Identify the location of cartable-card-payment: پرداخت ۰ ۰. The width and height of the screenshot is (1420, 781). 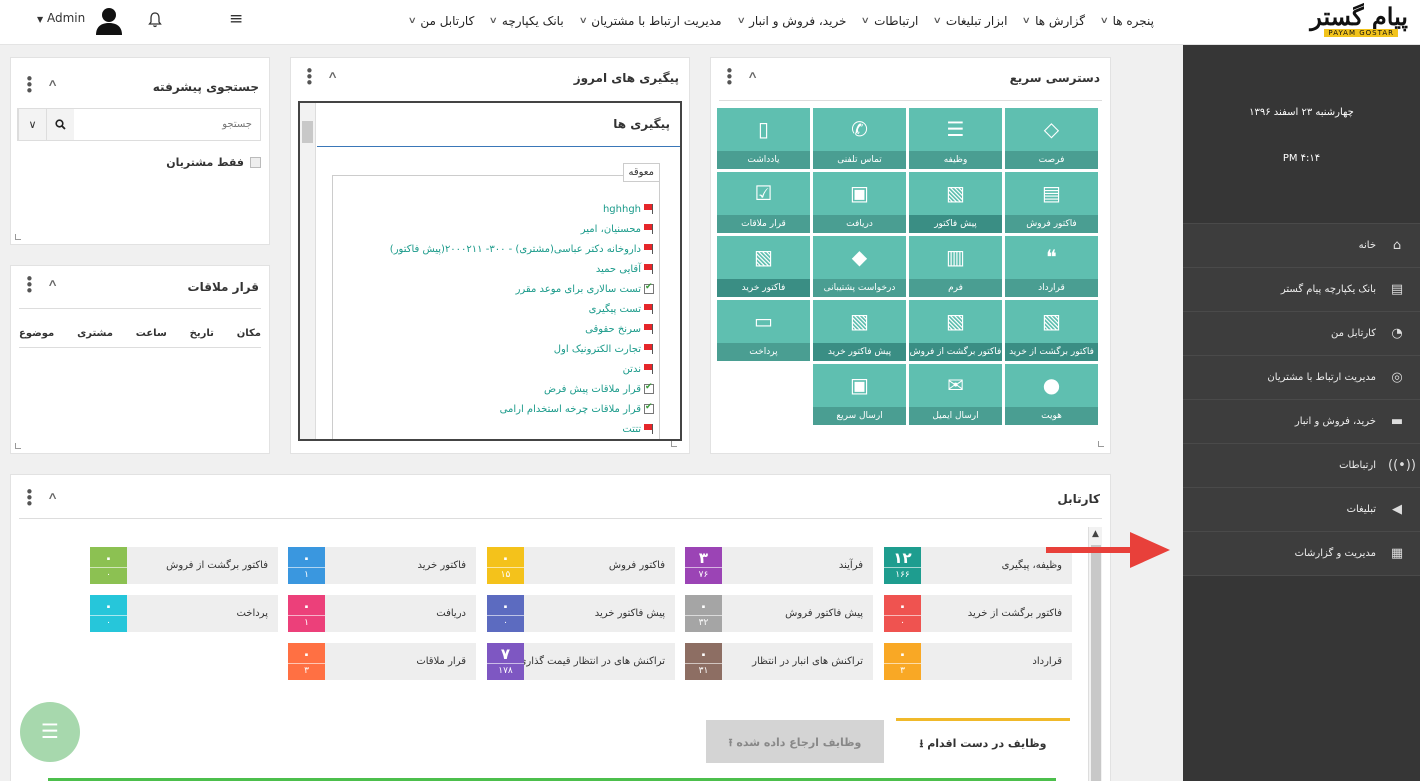
(184, 613).